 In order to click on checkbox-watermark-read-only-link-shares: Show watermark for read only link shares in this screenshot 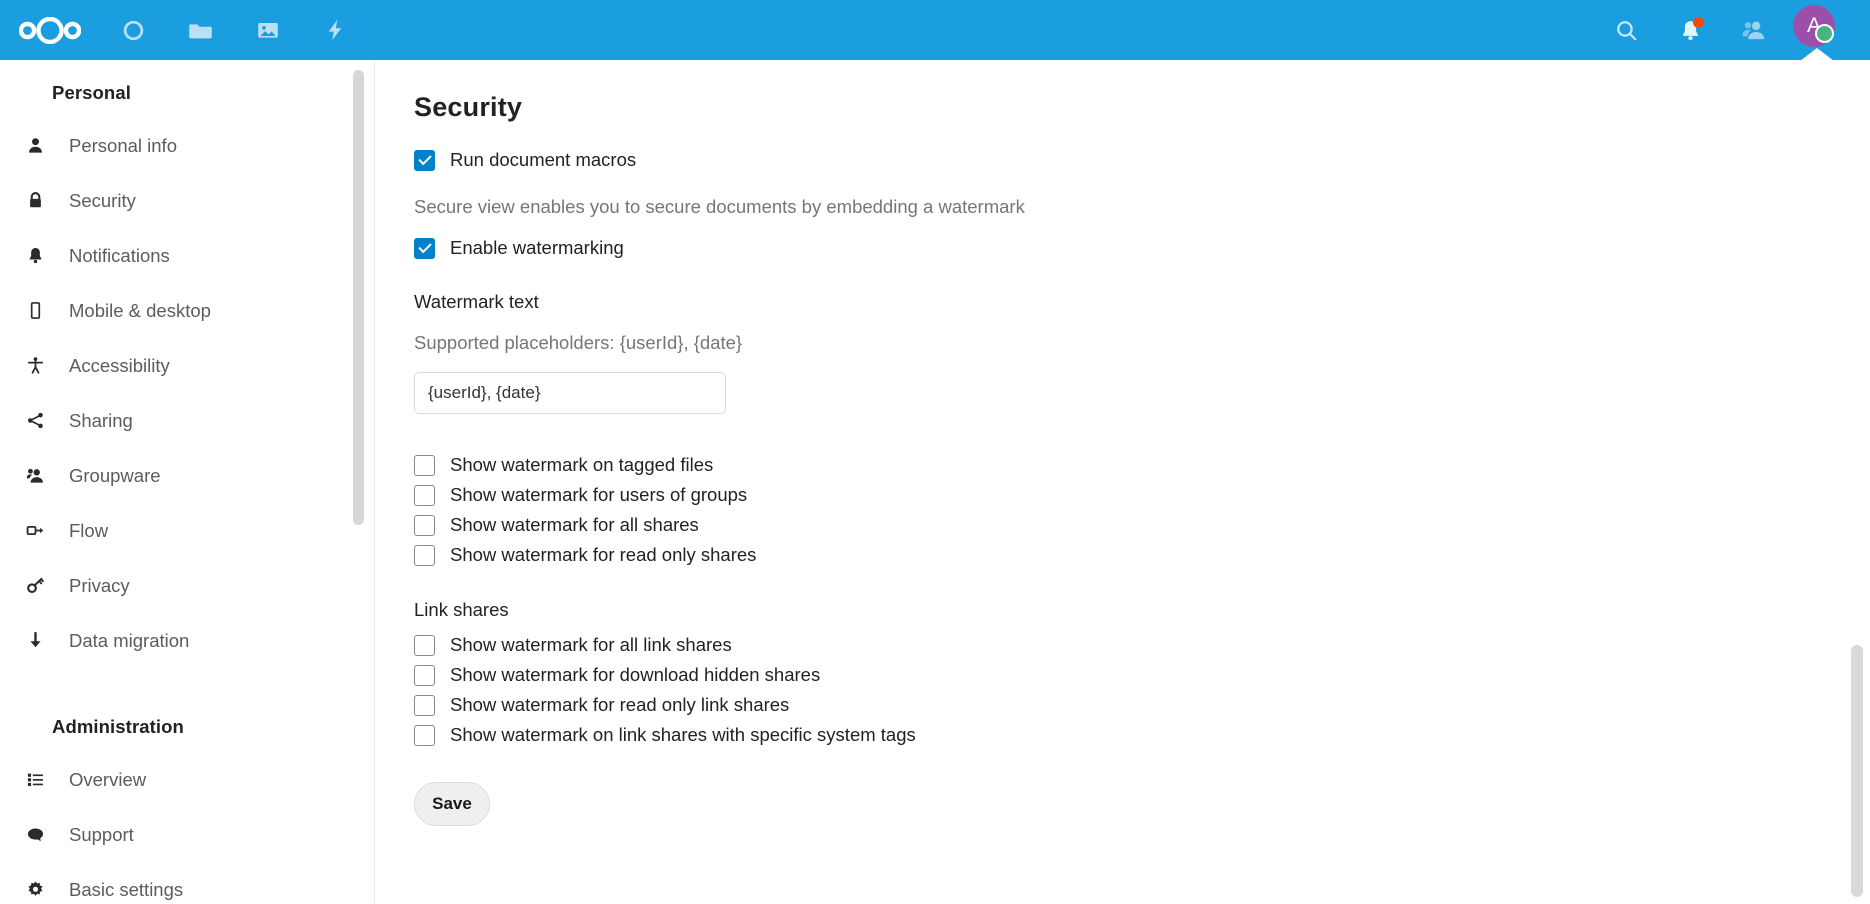, I will do `click(1142, 705)`.